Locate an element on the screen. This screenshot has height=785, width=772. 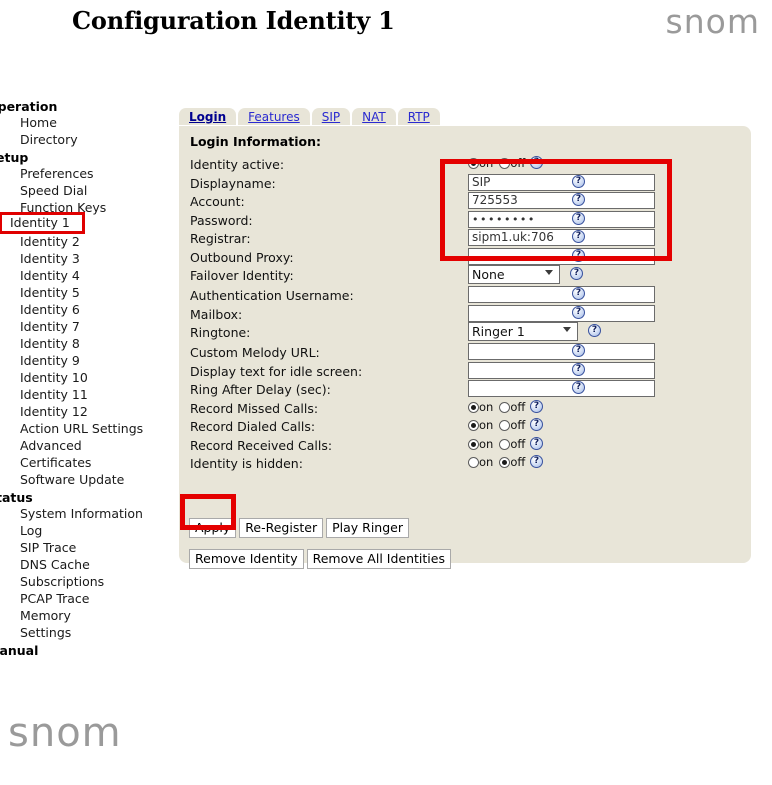
radio-identity-is-hidden-on is located at coordinates (473, 462).